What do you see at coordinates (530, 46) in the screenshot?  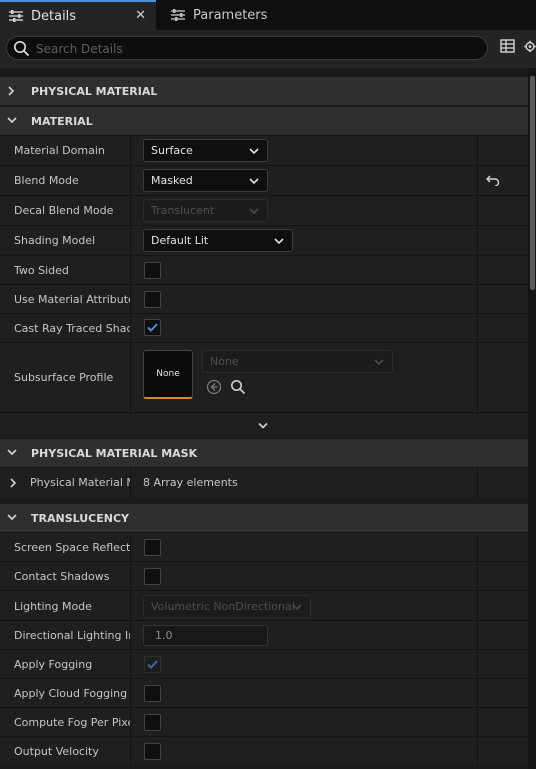 I see `gear-icon` at bounding box center [530, 46].